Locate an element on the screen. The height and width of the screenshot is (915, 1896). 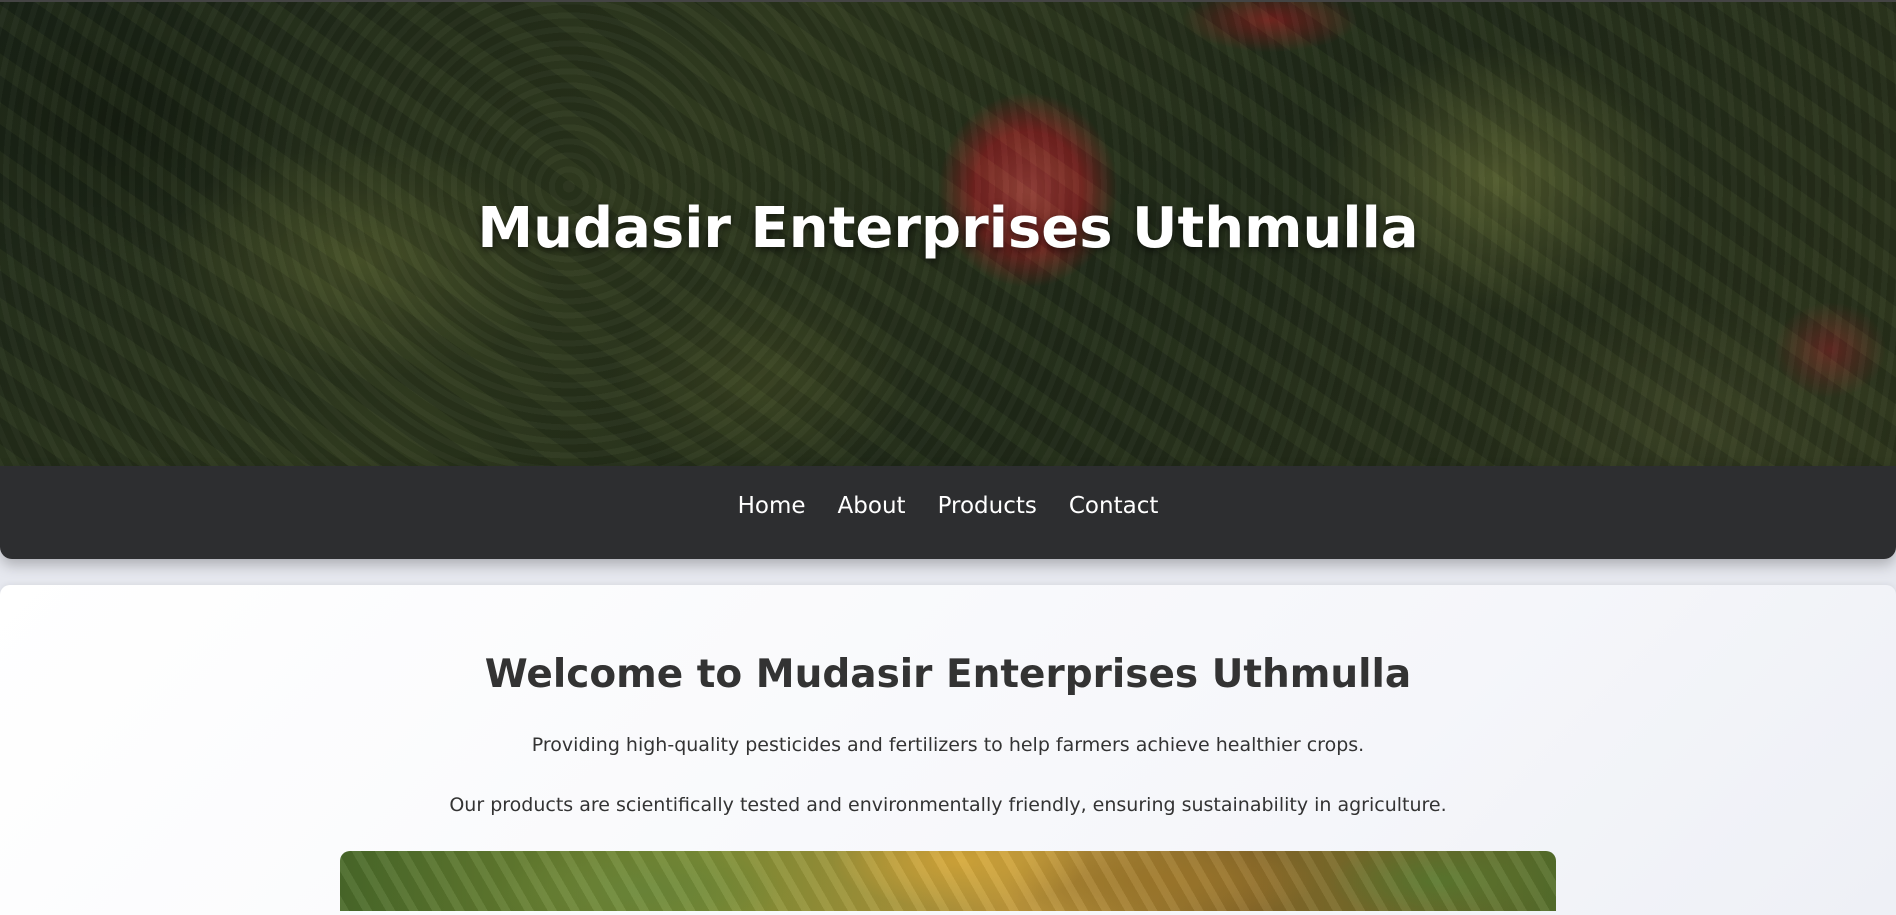
nav-link-about: About is located at coordinates (872, 506).